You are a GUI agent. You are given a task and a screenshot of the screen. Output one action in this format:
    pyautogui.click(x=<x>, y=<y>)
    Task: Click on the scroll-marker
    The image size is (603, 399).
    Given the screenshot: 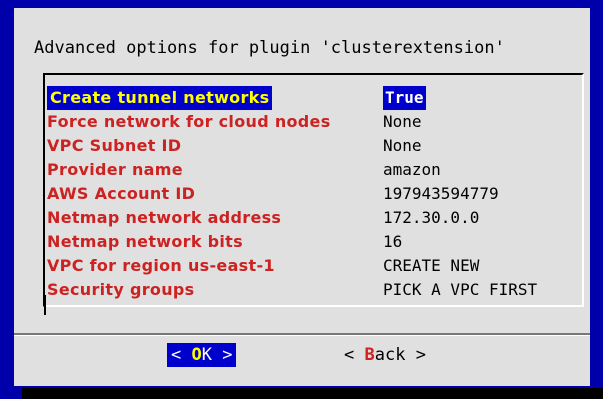 What is the action you would take?
    pyautogui.click(x=45, y=305)
    